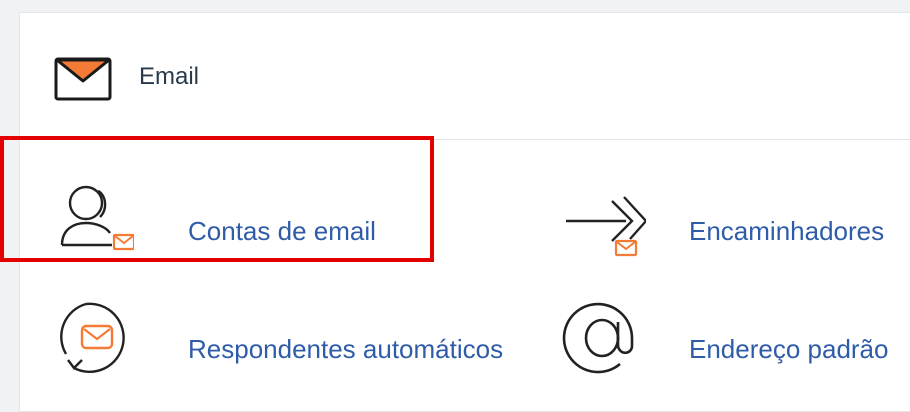  I want to click on forwarders-label: Encaminhadores, so click(787, 231).